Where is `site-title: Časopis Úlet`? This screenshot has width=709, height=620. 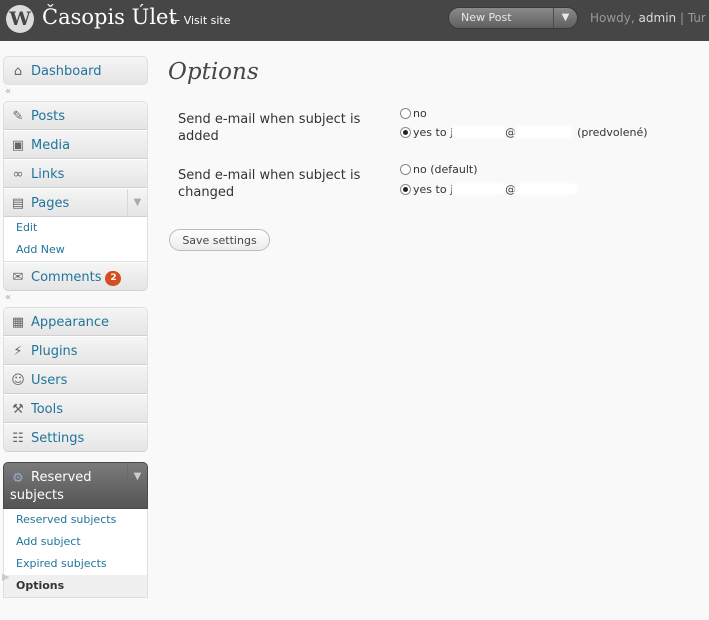 site-title: Časopis Úlet is located at coordinates (109, 17).